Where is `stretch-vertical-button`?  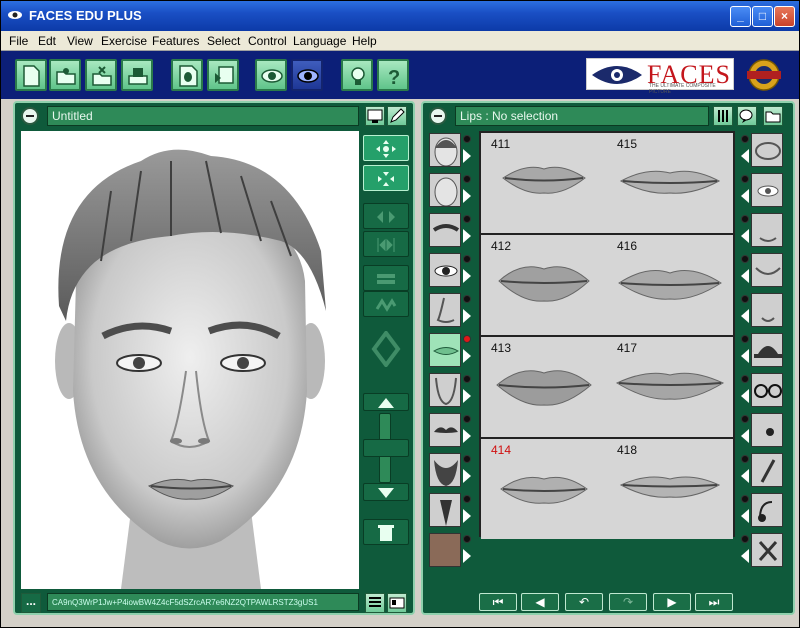 stretch-vertical-button is located at coordinates (386, 244).